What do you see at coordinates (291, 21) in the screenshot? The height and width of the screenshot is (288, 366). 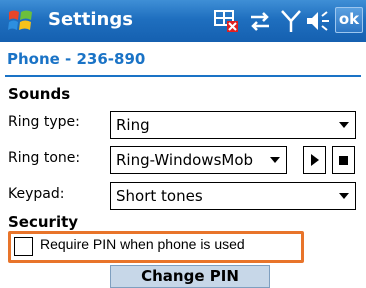 I see `signal-antenna-icon` at bounding box center [291, 21].